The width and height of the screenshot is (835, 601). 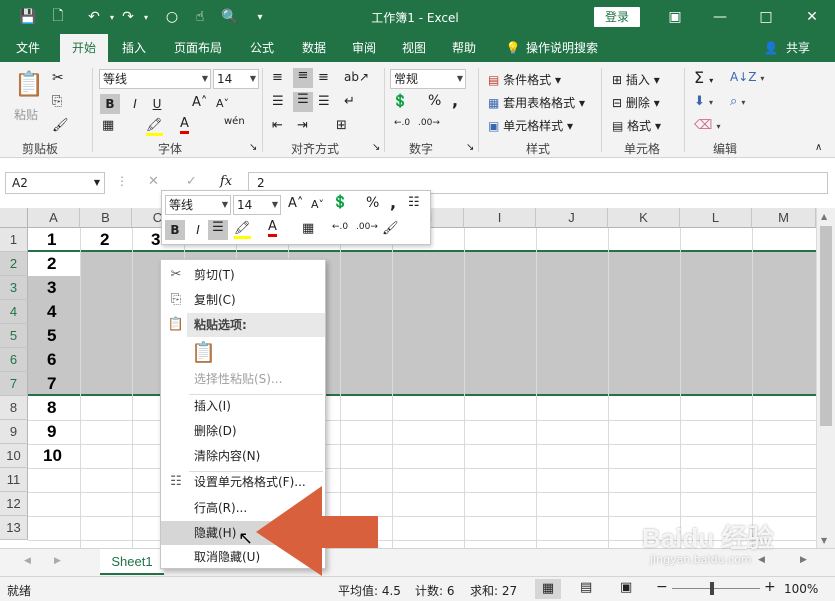 I want to click on row-header: 7, so click(x=14, y=384).